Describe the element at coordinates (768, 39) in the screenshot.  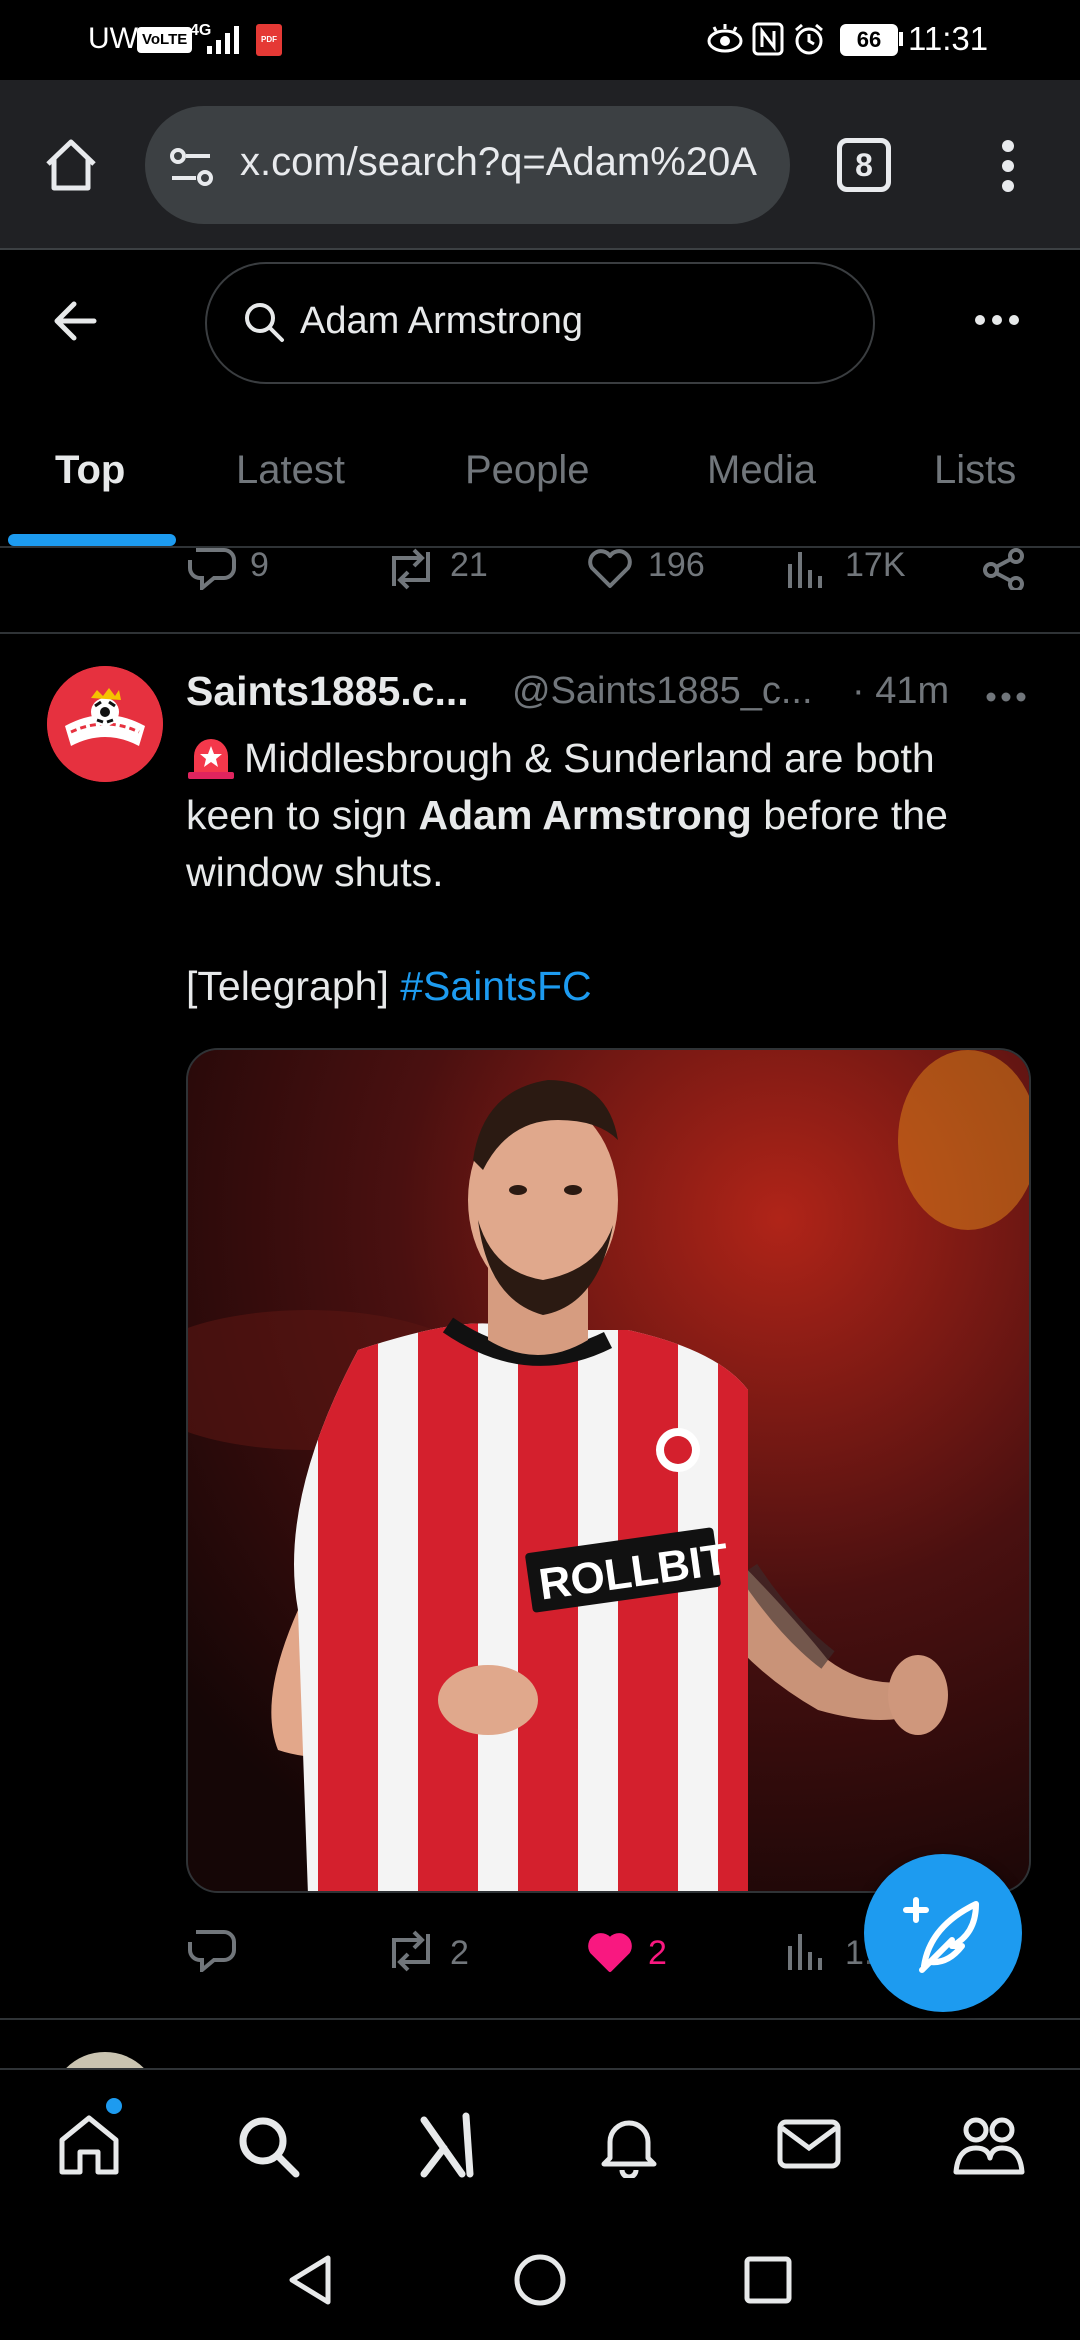
I see `nfc-icon` at that location.